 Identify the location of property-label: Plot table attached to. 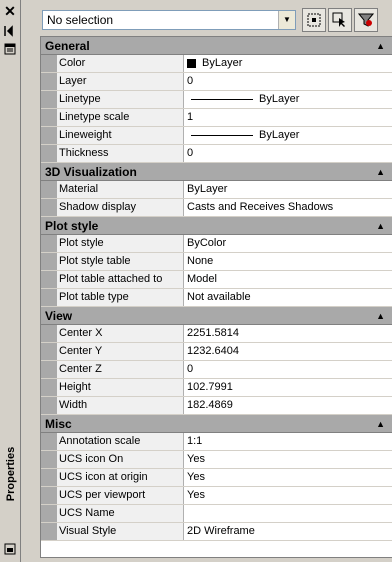
(120, 279).